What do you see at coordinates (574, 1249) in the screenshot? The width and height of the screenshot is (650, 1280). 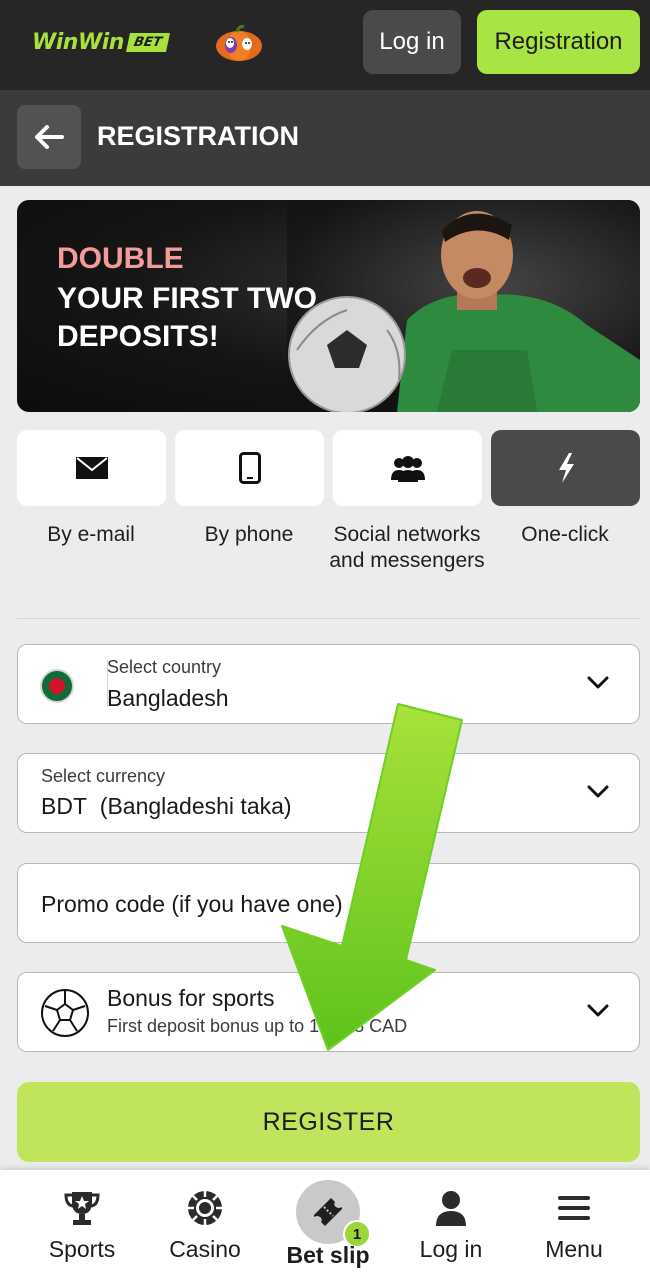 I see `nav-menu-label: Menu` at bounding box center [574, 1249].